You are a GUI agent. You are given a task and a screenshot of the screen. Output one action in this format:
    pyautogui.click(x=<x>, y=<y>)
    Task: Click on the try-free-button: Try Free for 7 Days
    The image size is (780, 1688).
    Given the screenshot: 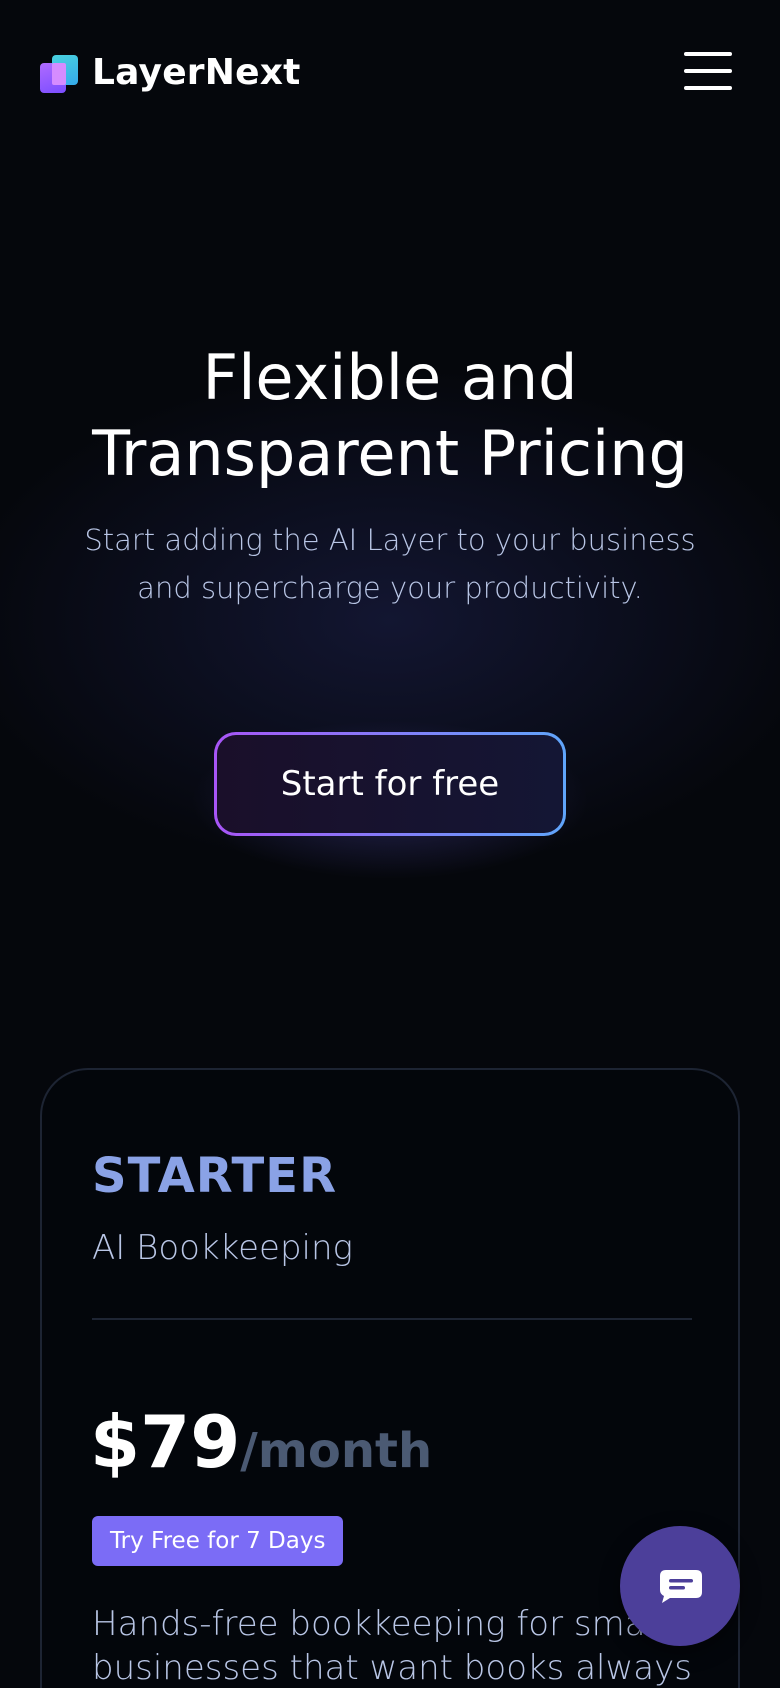 What is the action you would take?
    pyautogui.click(x=218, y=1541)
    